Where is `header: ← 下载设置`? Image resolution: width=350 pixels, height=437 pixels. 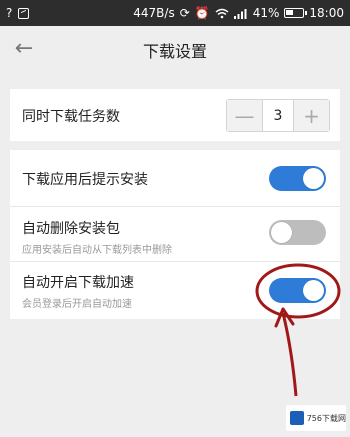
header: ← 下载设置 is located at coordinates (175, 50).